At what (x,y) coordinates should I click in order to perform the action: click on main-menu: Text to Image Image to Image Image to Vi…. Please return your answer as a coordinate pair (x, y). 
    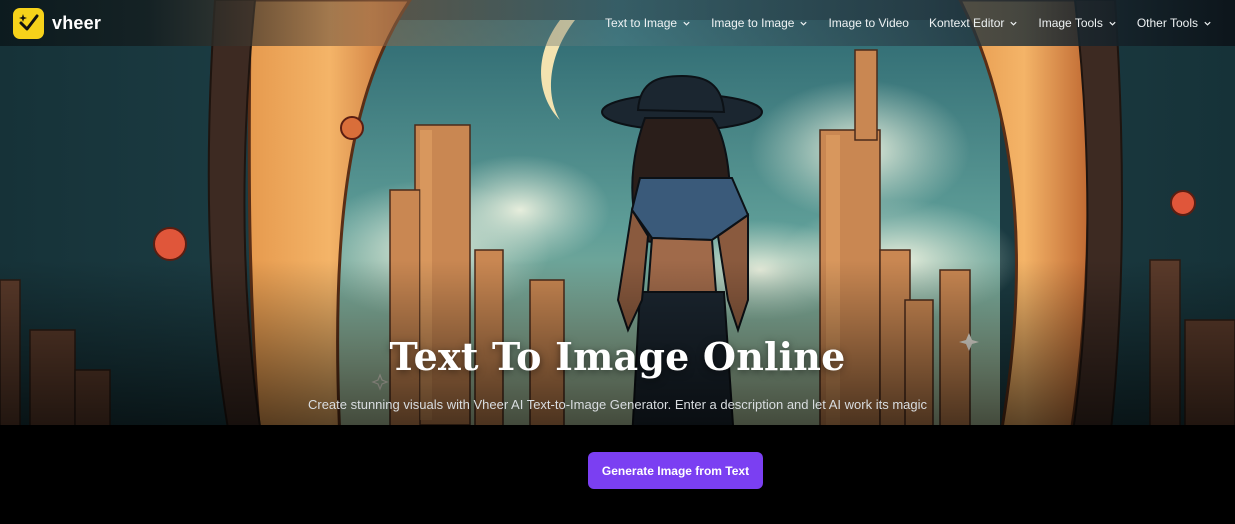
    Looking at the image, I should click on (908, 23).